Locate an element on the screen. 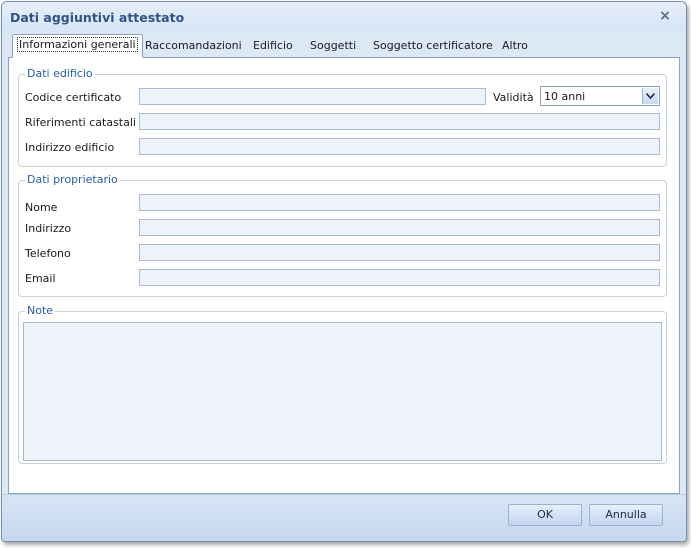  annulla-button: Annulla is located at coordinates (626, 515).